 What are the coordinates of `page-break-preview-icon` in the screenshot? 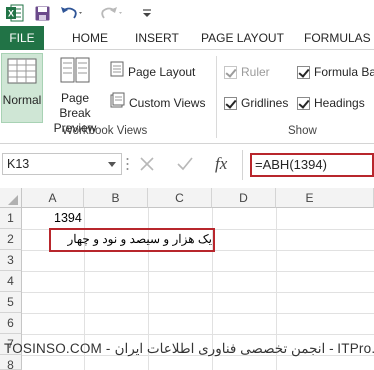 It's located at (75, 70).